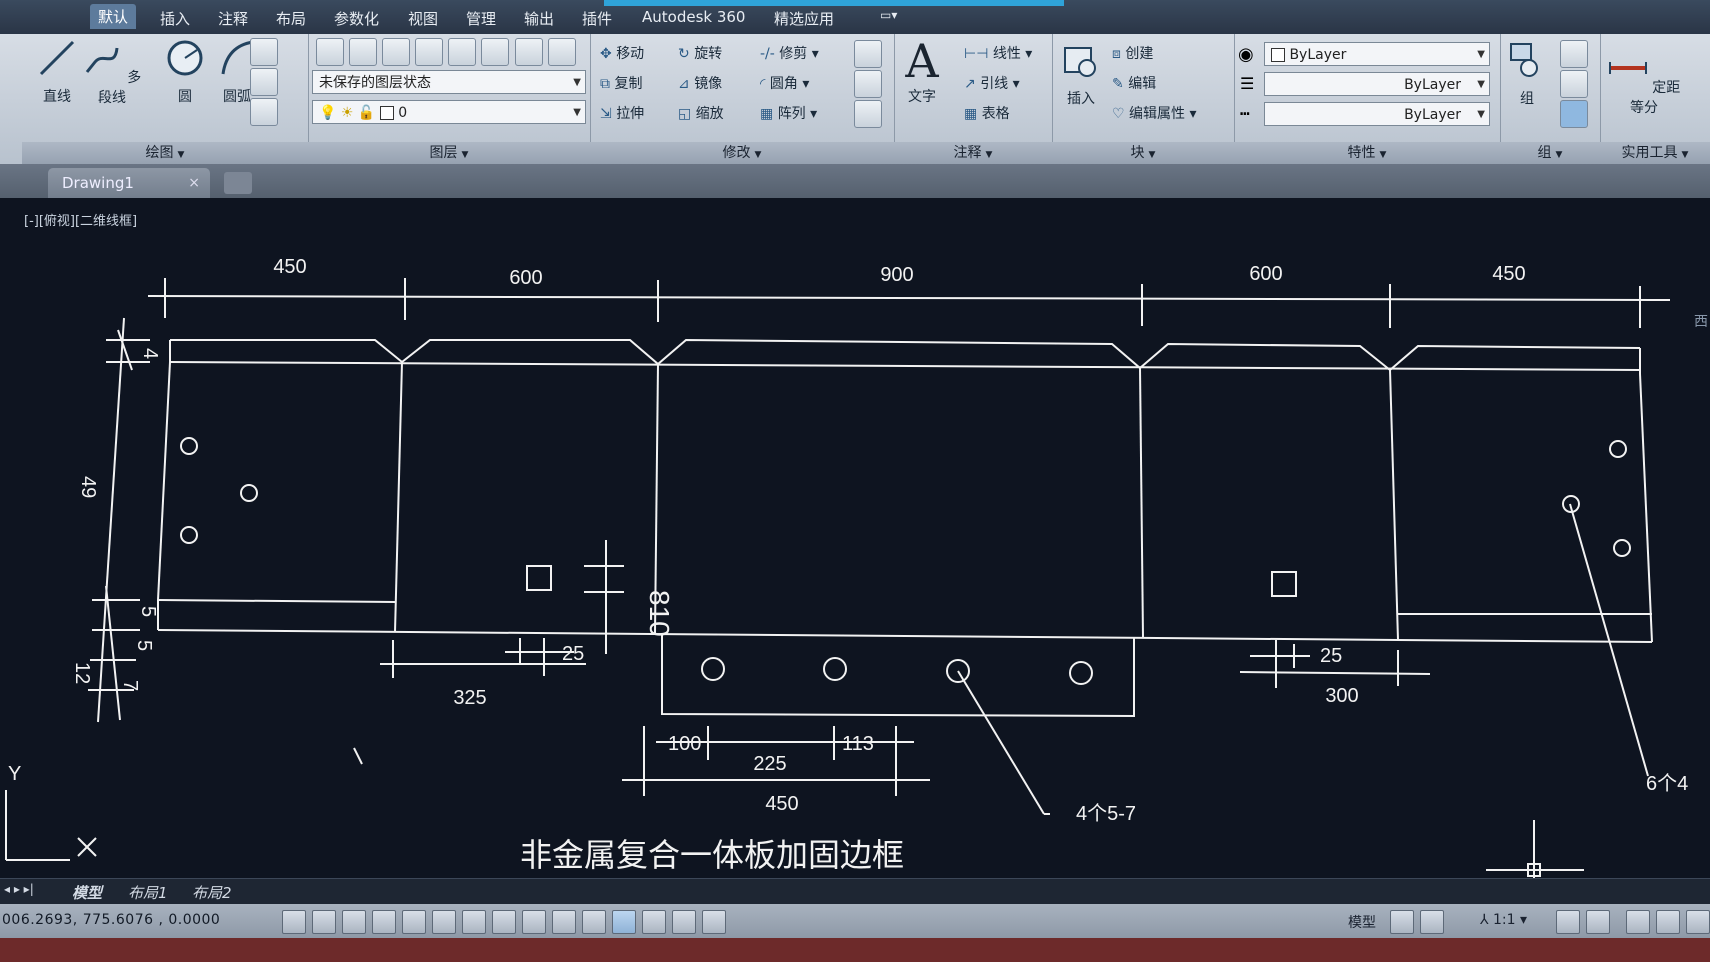 This screenshot has height=962, width=1710. Describe the element at coordinates (1081, 74) in the screenshot. I see `insert-block-button: 插入` at that location.